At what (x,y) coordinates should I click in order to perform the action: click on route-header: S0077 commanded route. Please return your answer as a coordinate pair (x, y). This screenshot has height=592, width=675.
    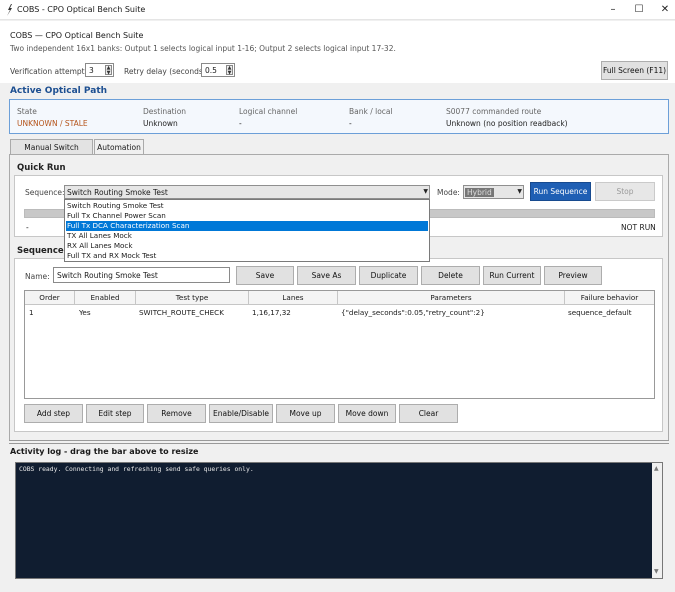
    Looking at the image, I should click on (494, 111).